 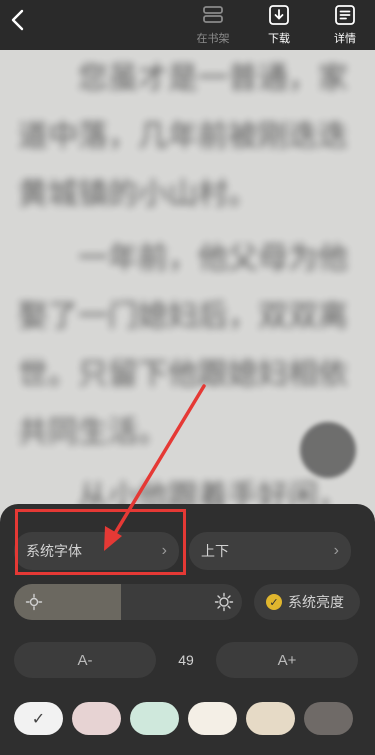 What do you see at coordinates (224, 602) in the screenshot?
I see `brightness-high-icon` at bounding box center [224, 602].